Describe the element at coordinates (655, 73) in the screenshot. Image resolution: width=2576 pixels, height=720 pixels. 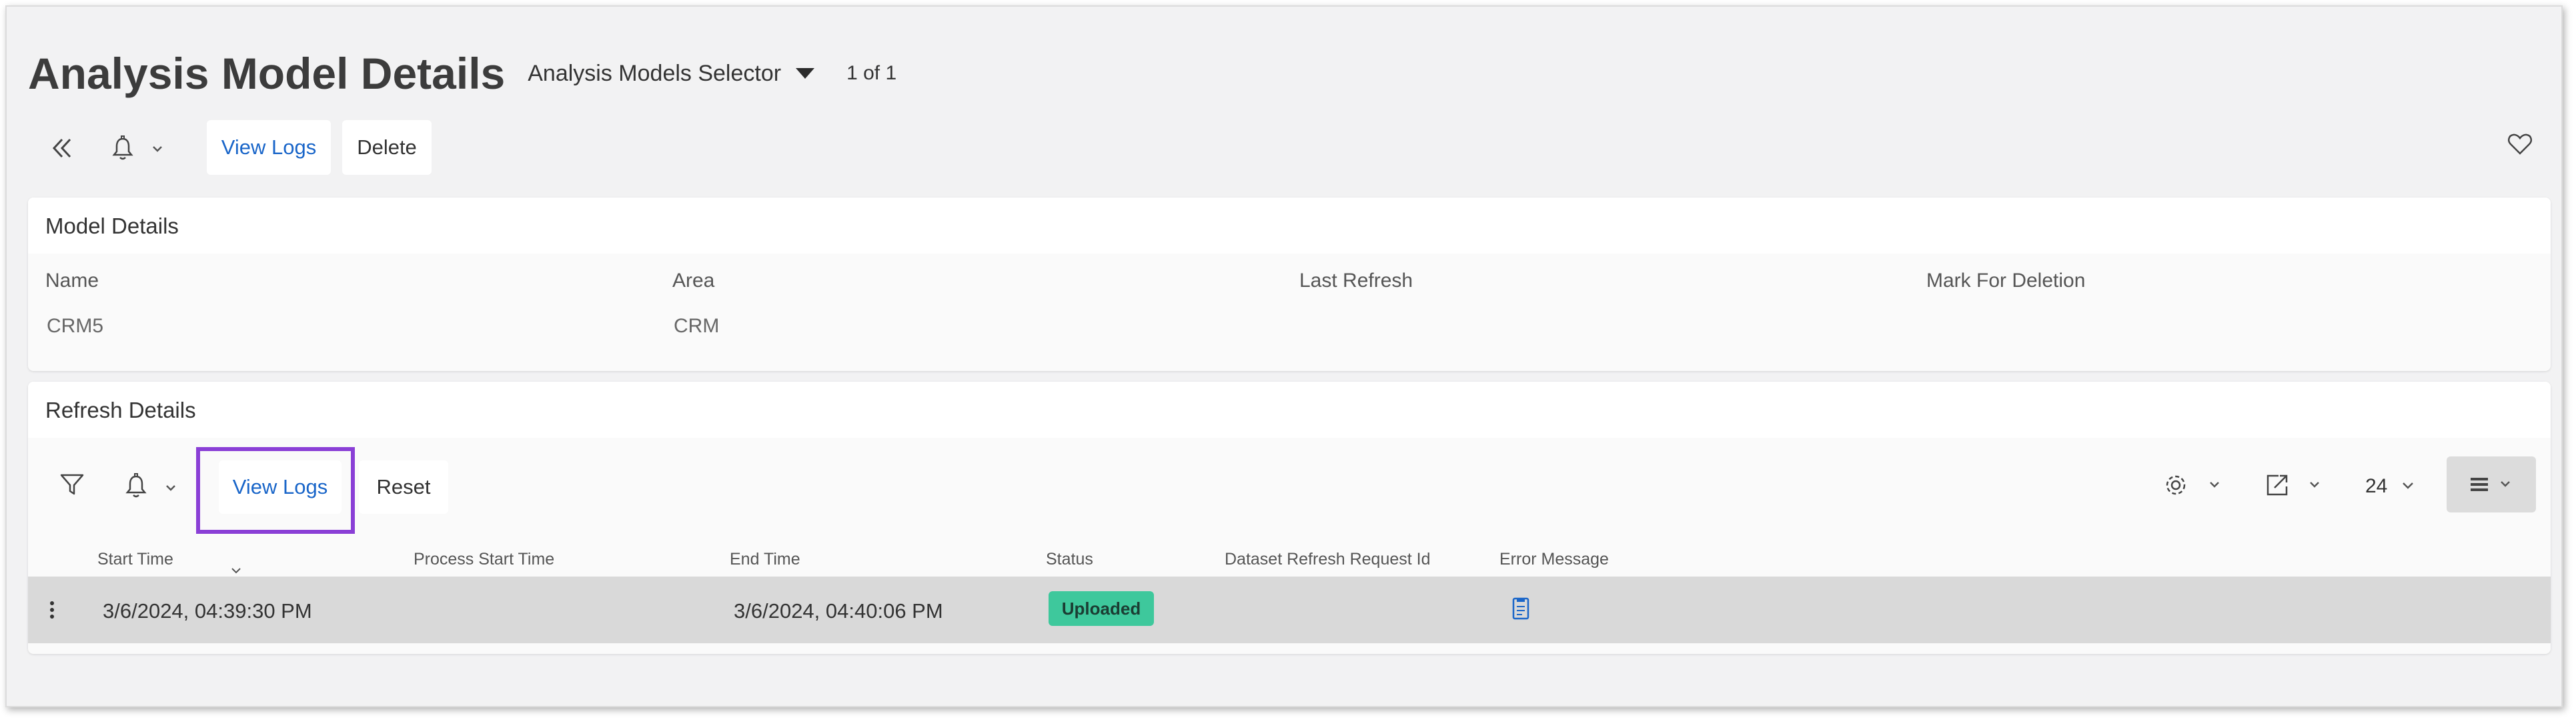
I see `selector-label: Analysis Models Selector` at that location.